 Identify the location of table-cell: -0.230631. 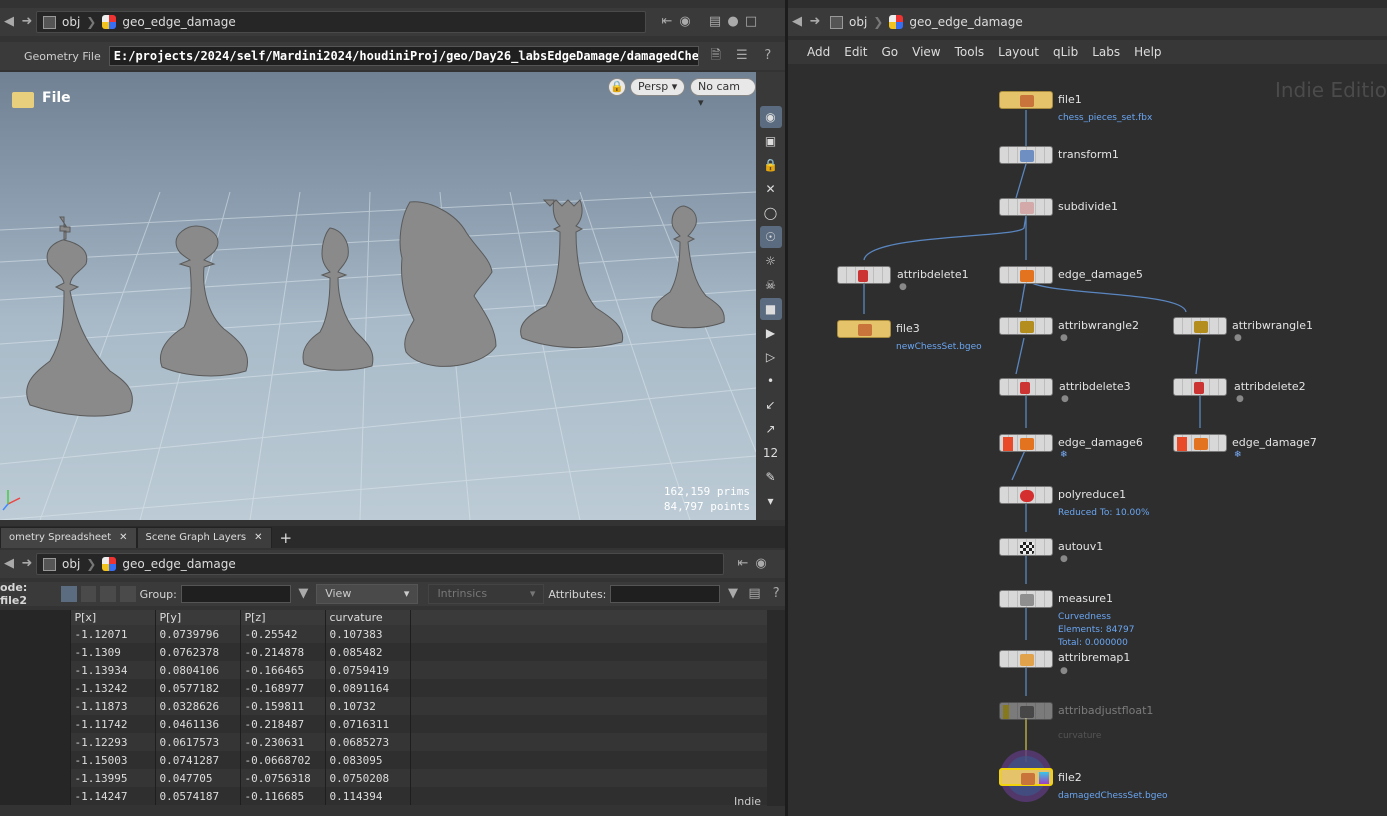
(283, 742).